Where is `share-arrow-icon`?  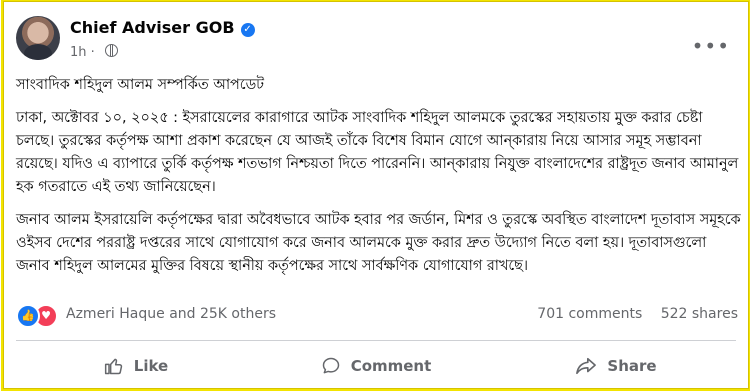
share-arrow-icon is located at coordinates (586, 366).